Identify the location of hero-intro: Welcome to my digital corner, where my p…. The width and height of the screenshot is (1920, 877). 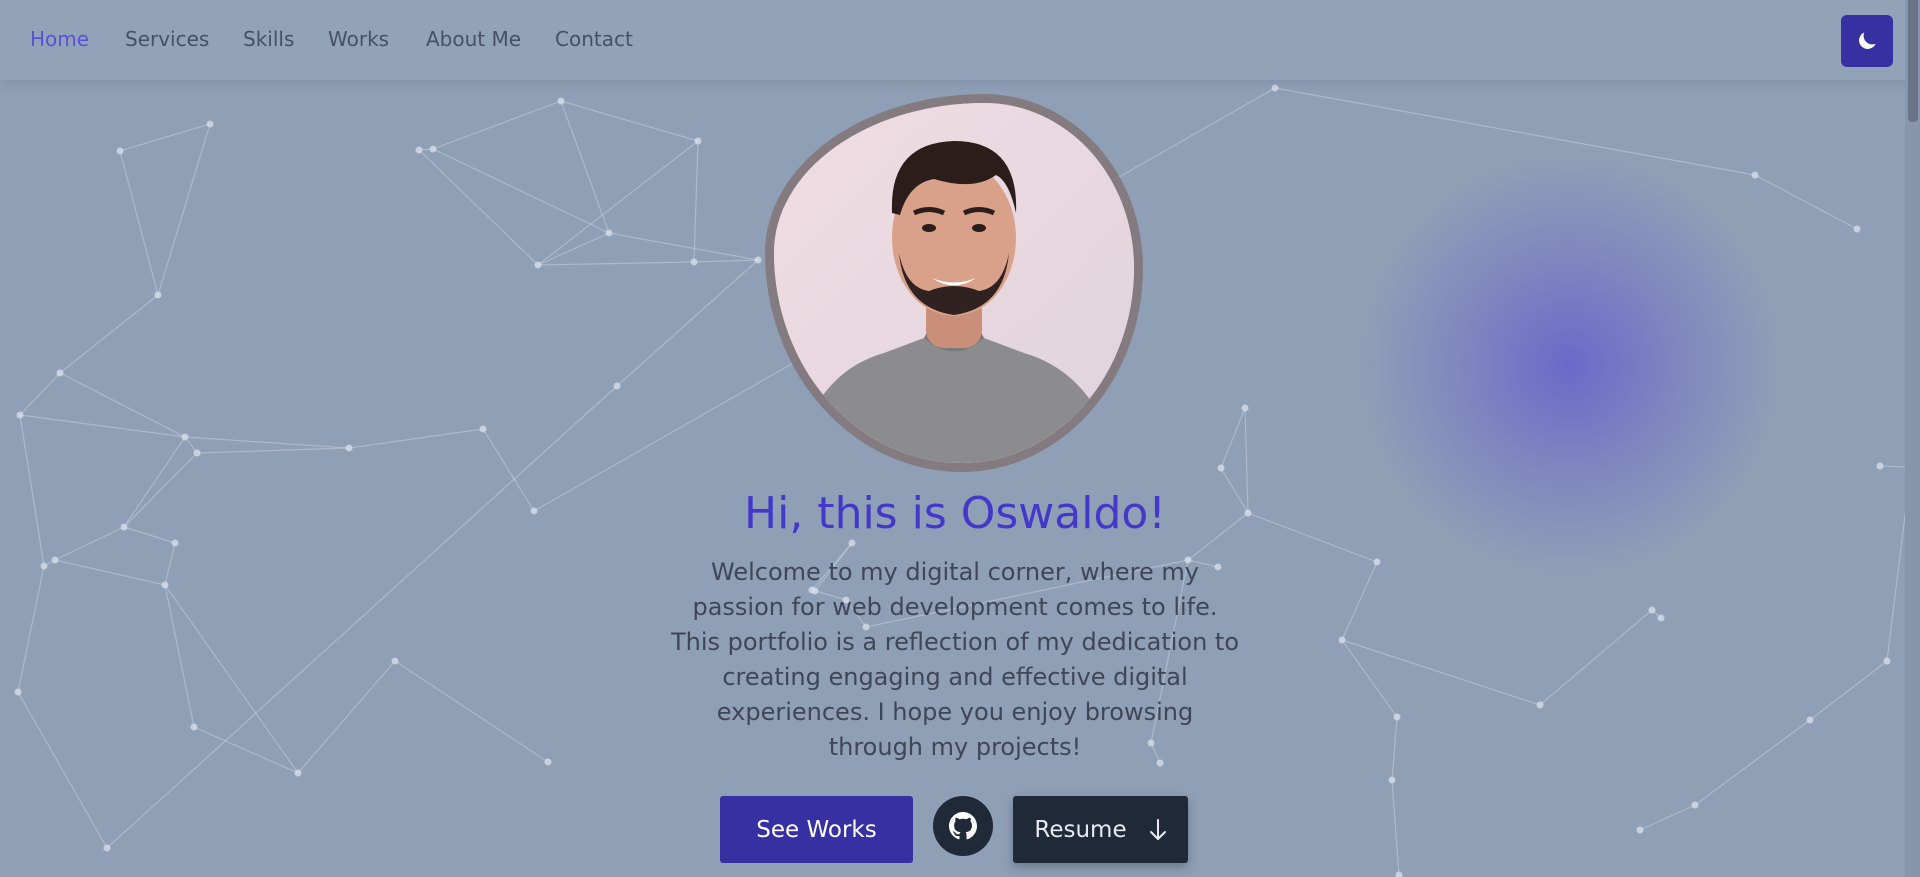
(955, 659).